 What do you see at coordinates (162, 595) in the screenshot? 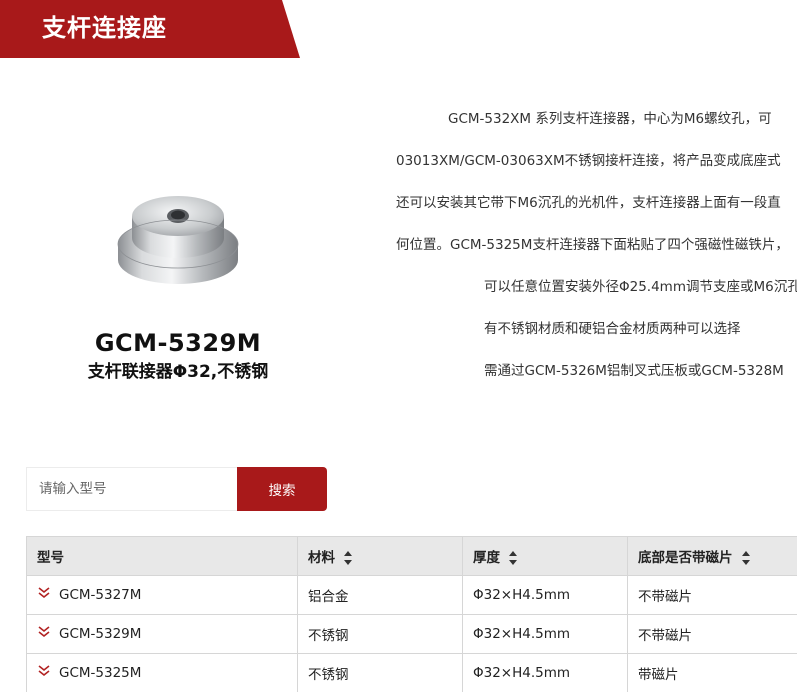
I see `cell-model: GCM-5327M` at bounding box center [162, 595].